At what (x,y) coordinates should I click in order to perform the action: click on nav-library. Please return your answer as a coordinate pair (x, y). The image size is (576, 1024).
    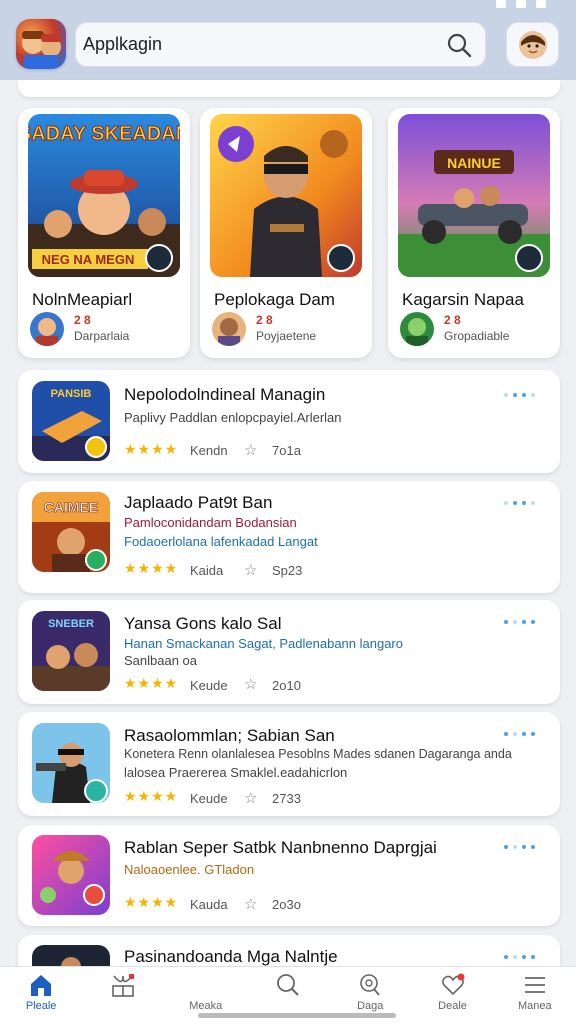
    Looking at the image, I should click on (123, 995).